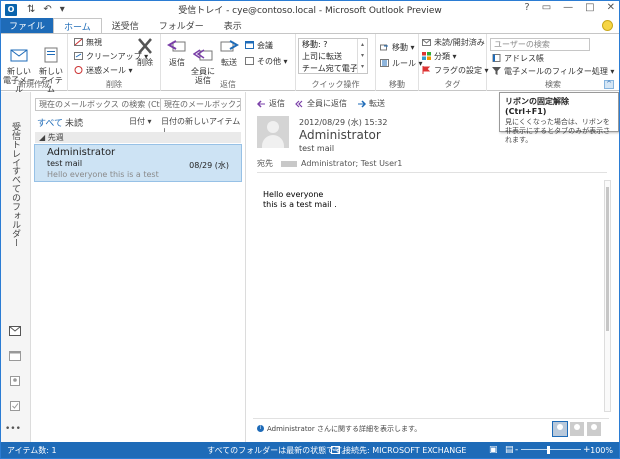  Describe the element at coordinates (125, 25) in the screenshot. I see `tab-send-receive: 送受信` at that location.